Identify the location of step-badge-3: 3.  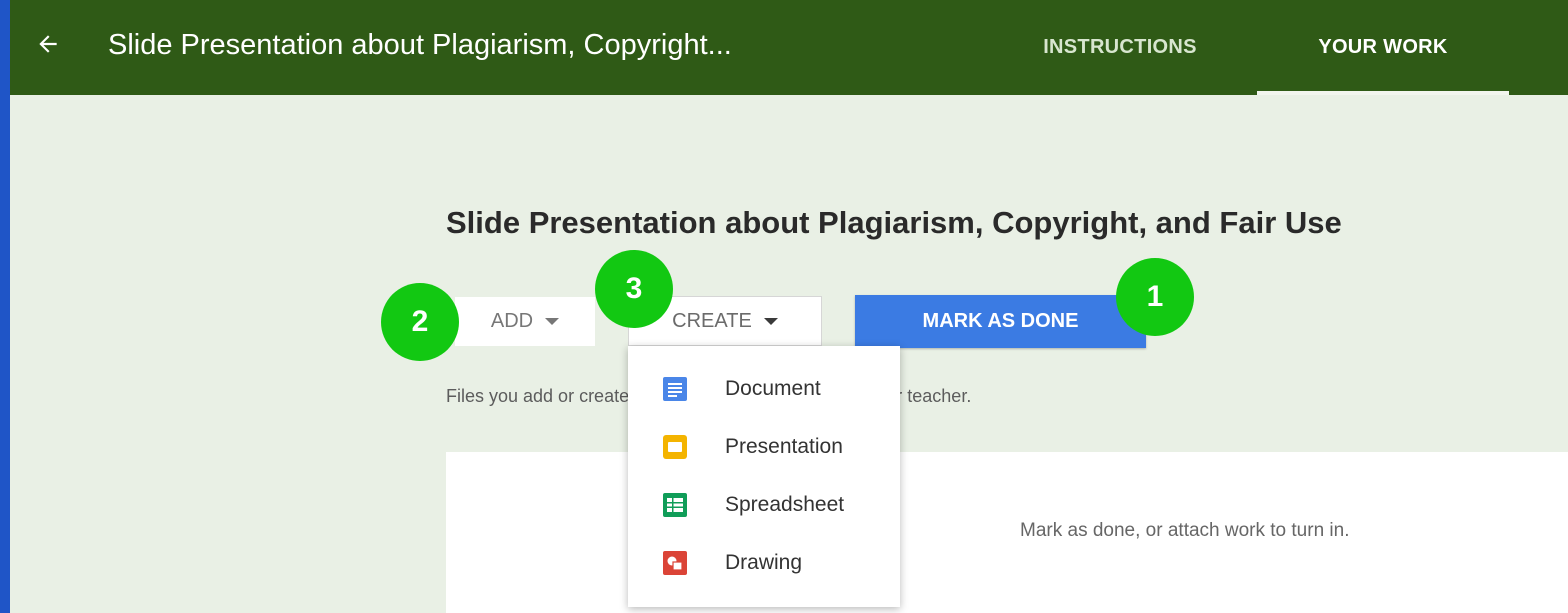
(634, 289).